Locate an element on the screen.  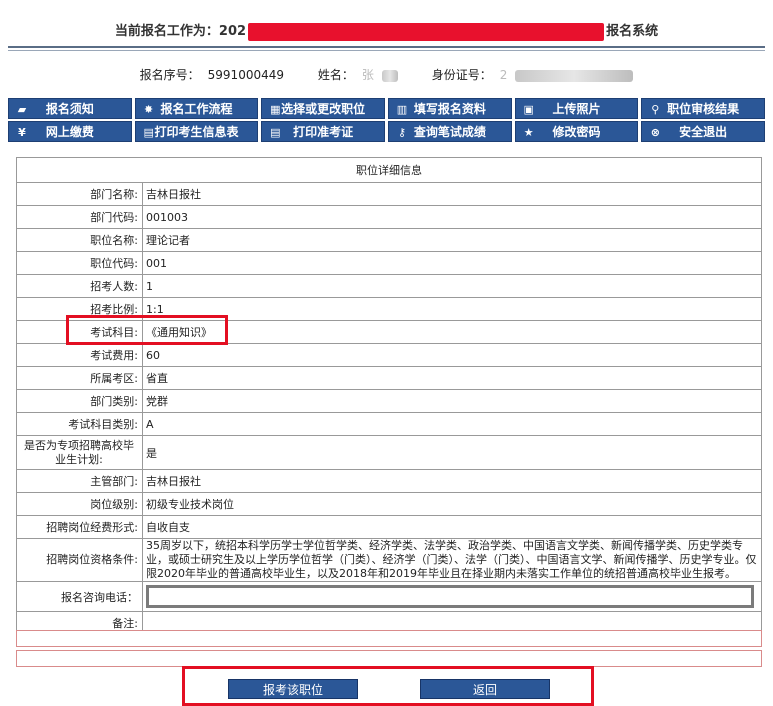
title-prefix: 当前报名工作为：202 is located at coordinates (180, 31).